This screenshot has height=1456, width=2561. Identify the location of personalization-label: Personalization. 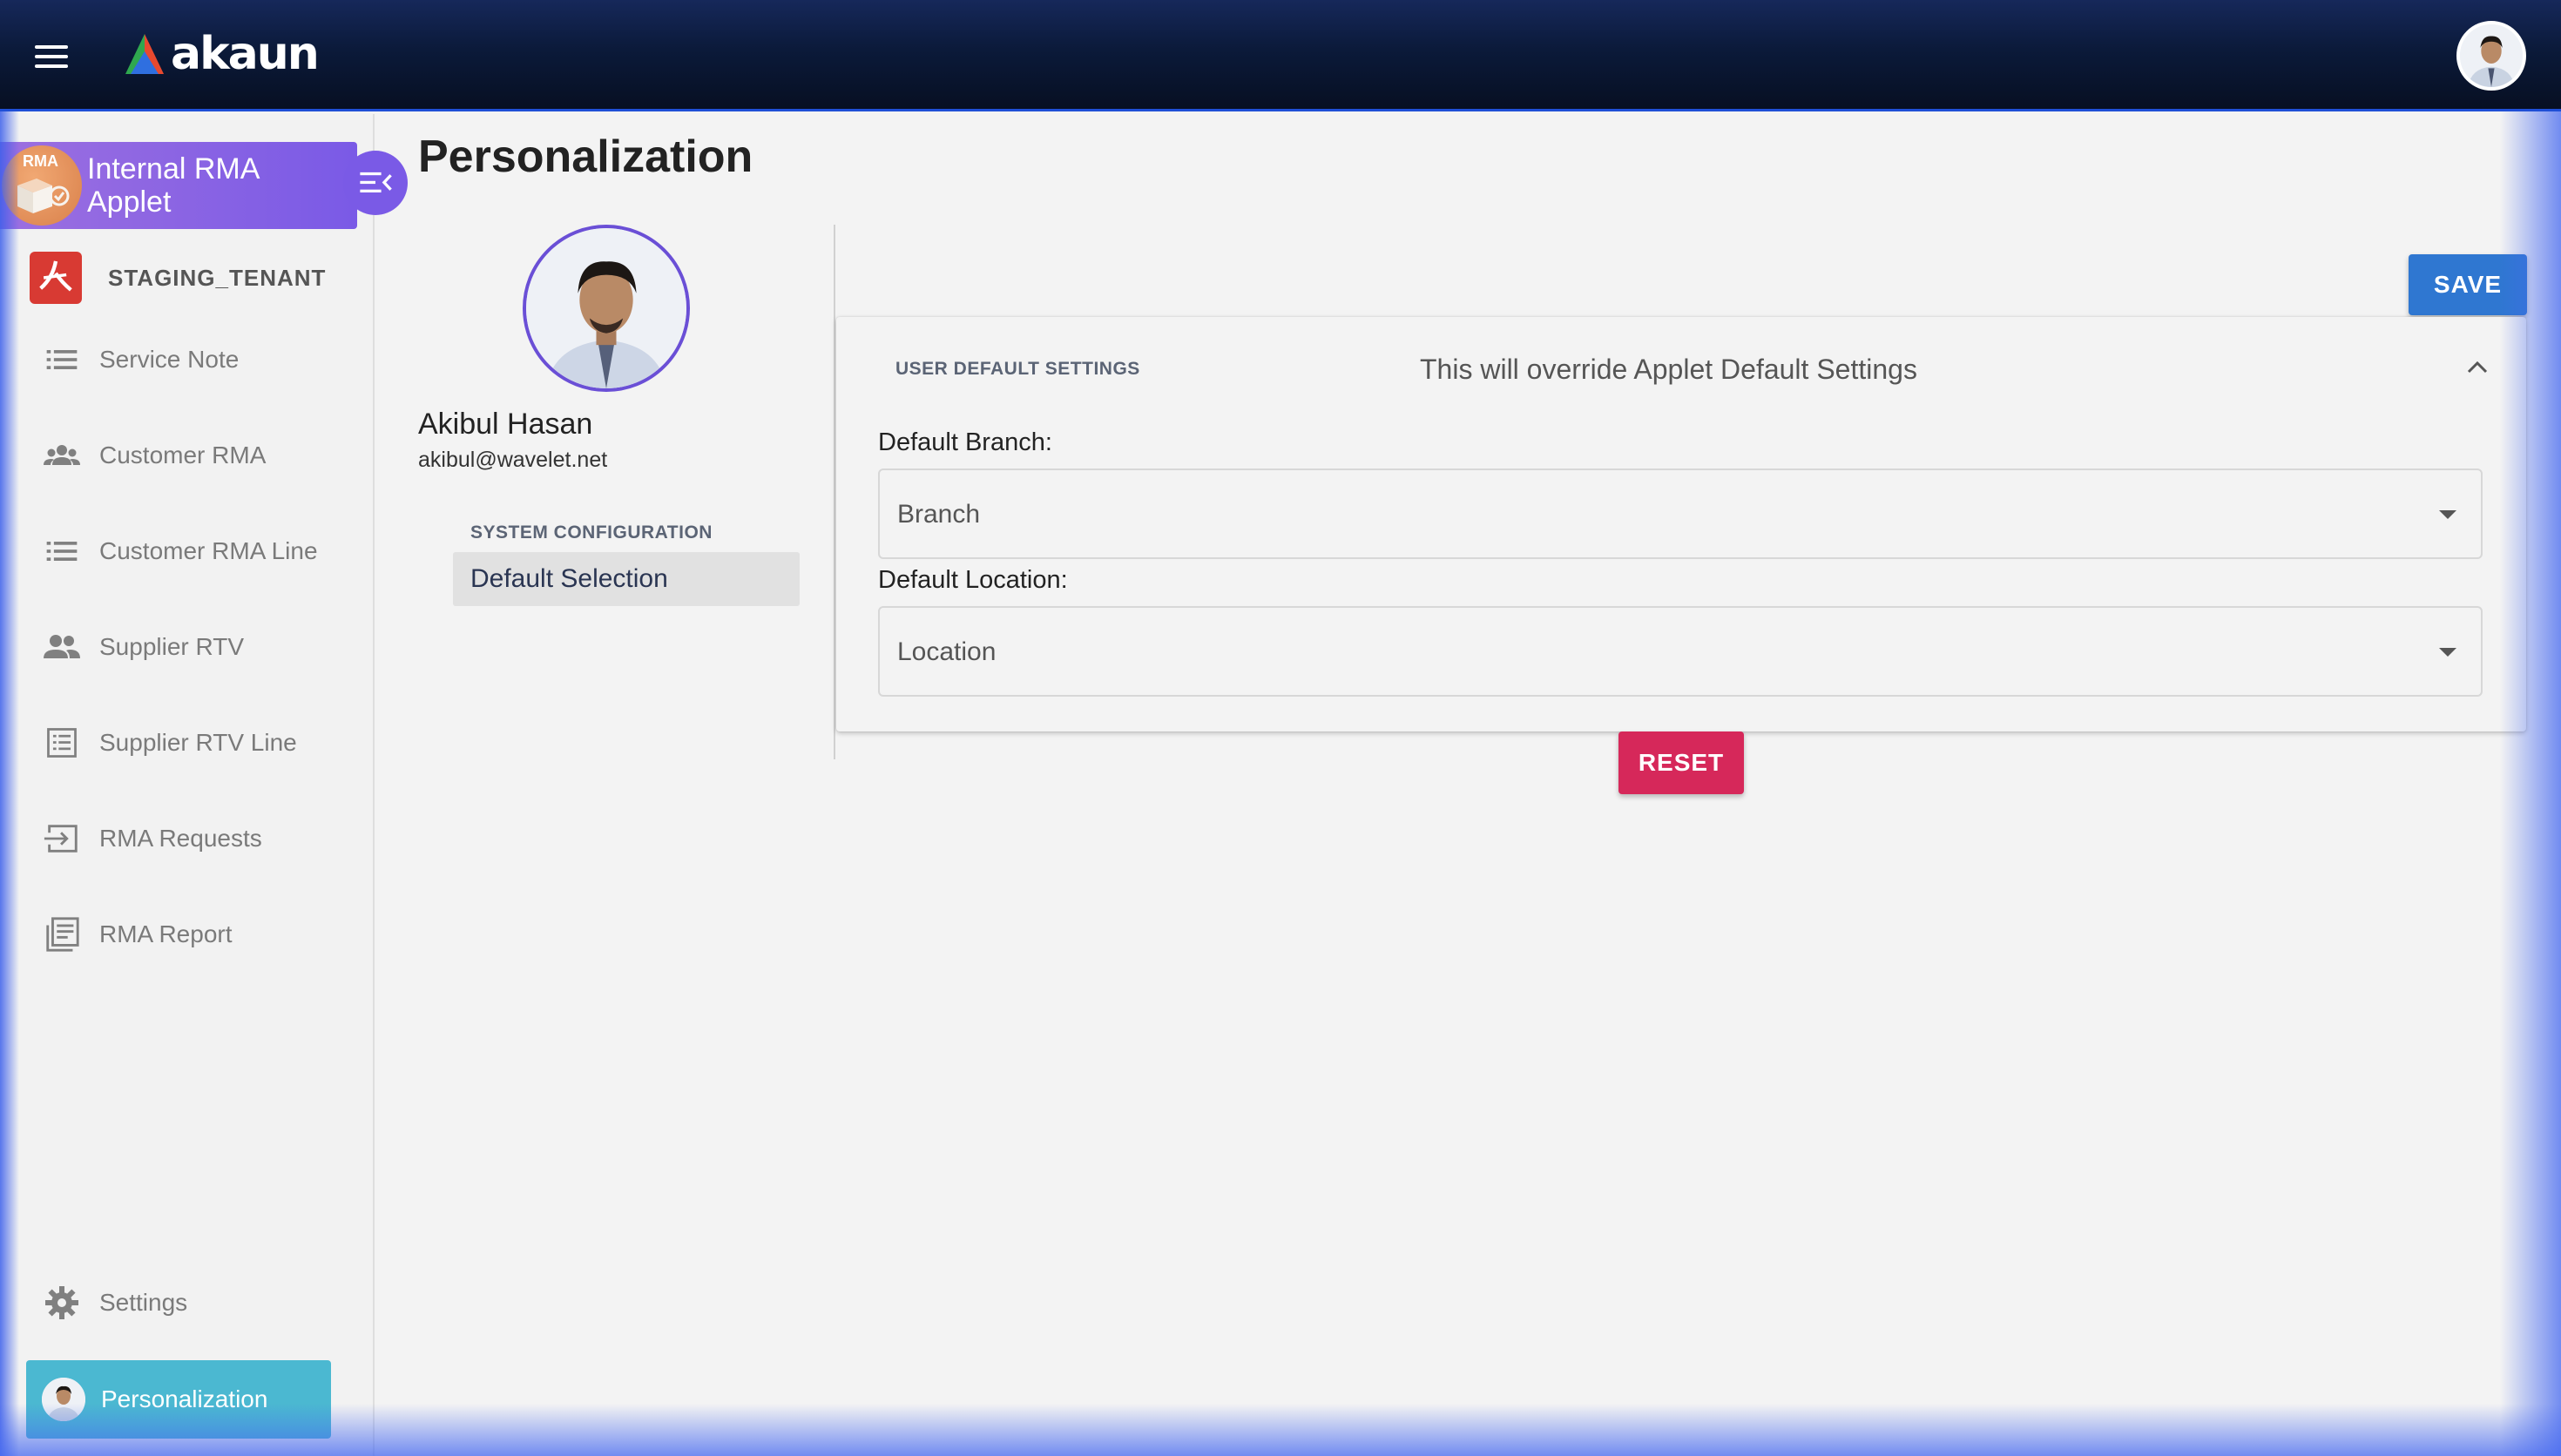
(184, 1398).